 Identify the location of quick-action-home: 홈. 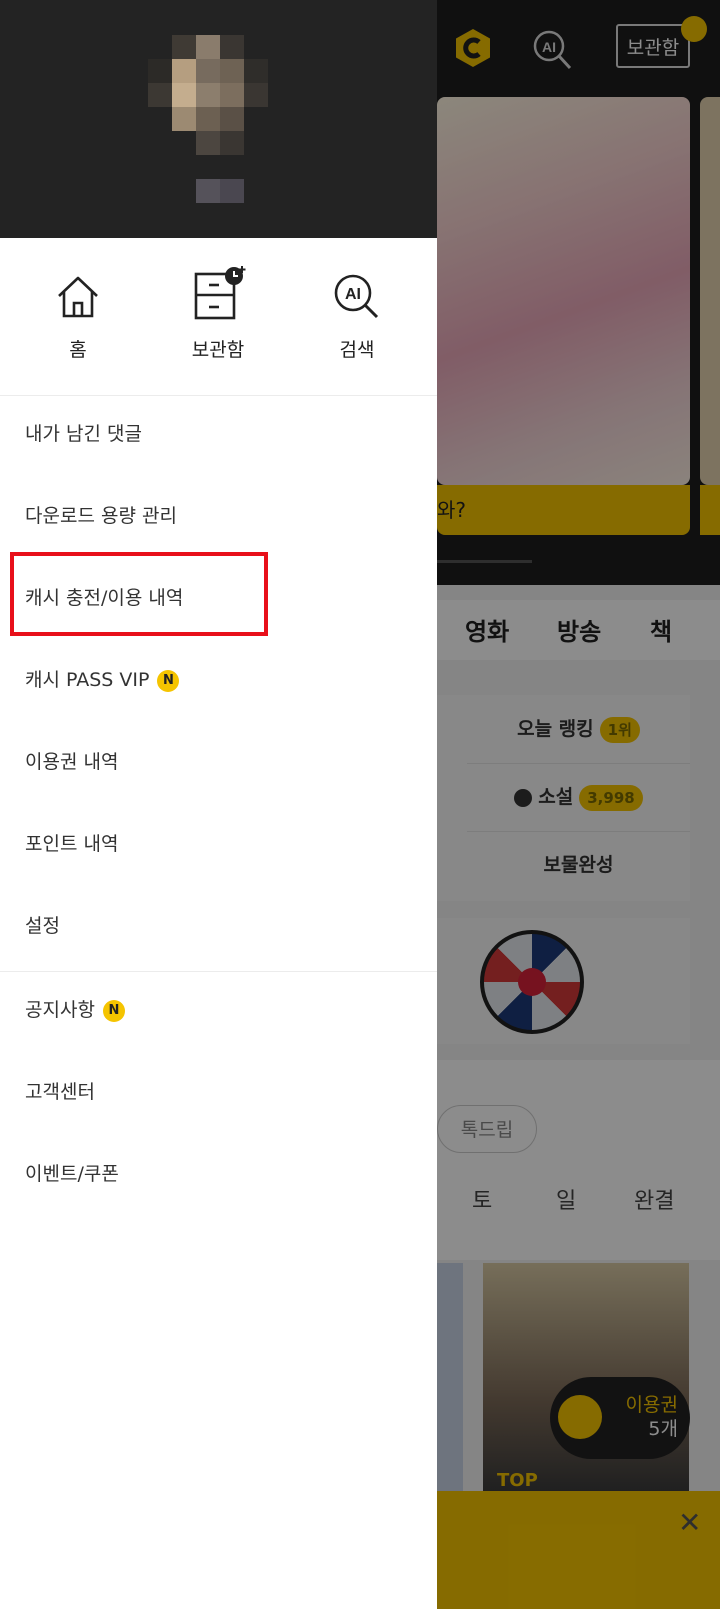
(78, 312).